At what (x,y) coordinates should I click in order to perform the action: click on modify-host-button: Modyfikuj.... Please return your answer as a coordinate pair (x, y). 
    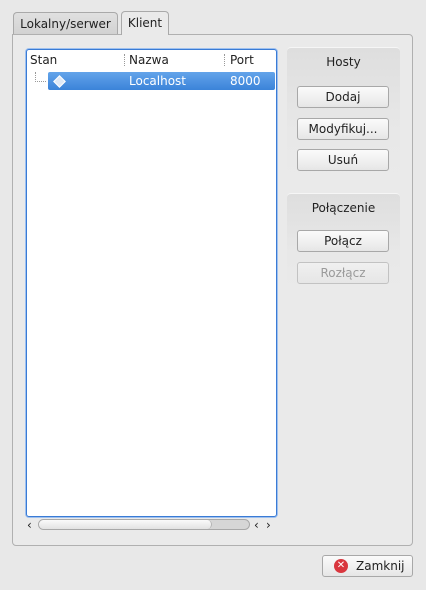
    Looking at the image, I should click on (343, 129).